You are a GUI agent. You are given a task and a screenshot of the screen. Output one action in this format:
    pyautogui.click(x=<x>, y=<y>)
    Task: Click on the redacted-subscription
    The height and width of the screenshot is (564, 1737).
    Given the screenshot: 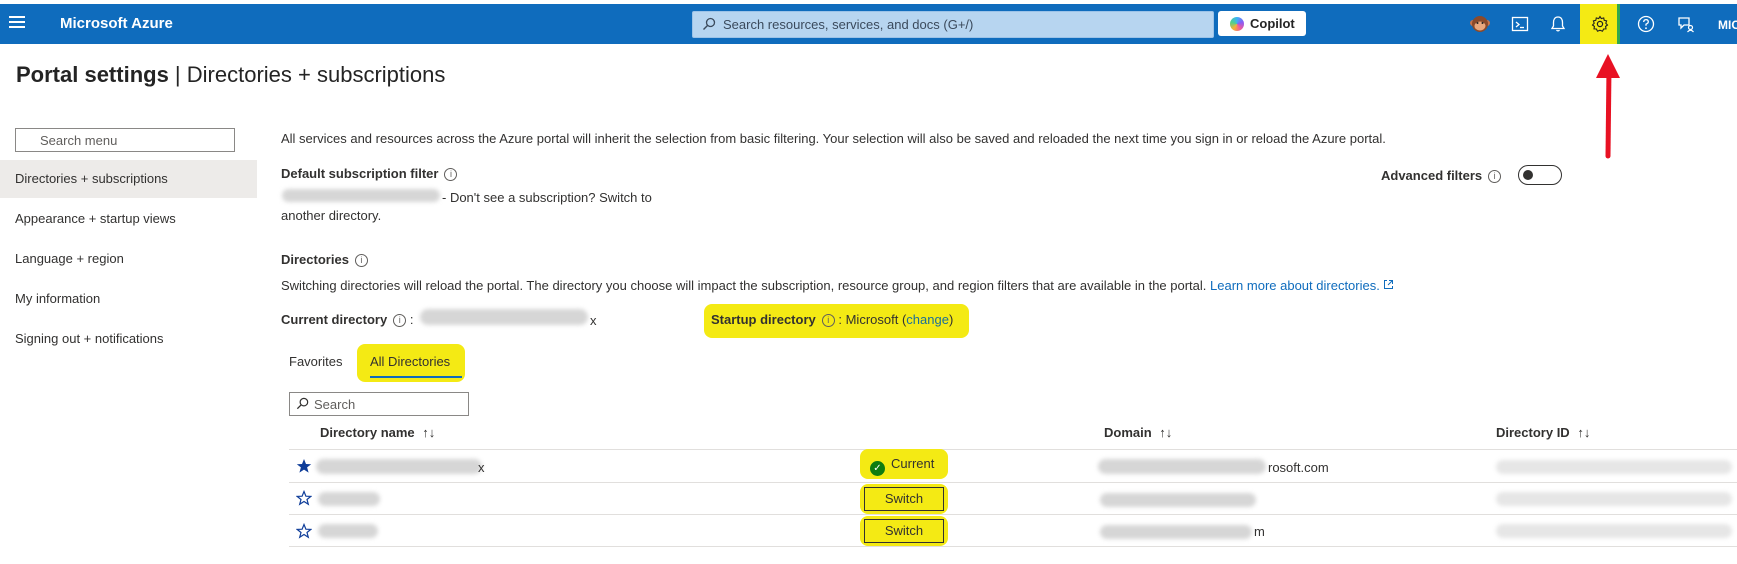 What is the action you would take?
    pyautogui.click(x=361, y=195)
    